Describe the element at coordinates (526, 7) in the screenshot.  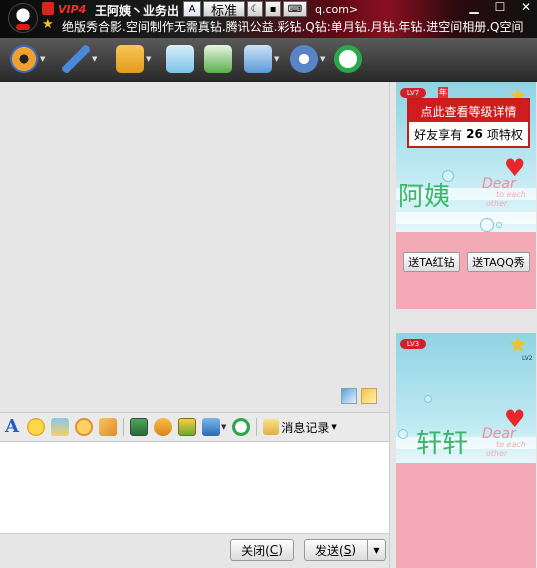
I see `close-icon: ✕` at that location.